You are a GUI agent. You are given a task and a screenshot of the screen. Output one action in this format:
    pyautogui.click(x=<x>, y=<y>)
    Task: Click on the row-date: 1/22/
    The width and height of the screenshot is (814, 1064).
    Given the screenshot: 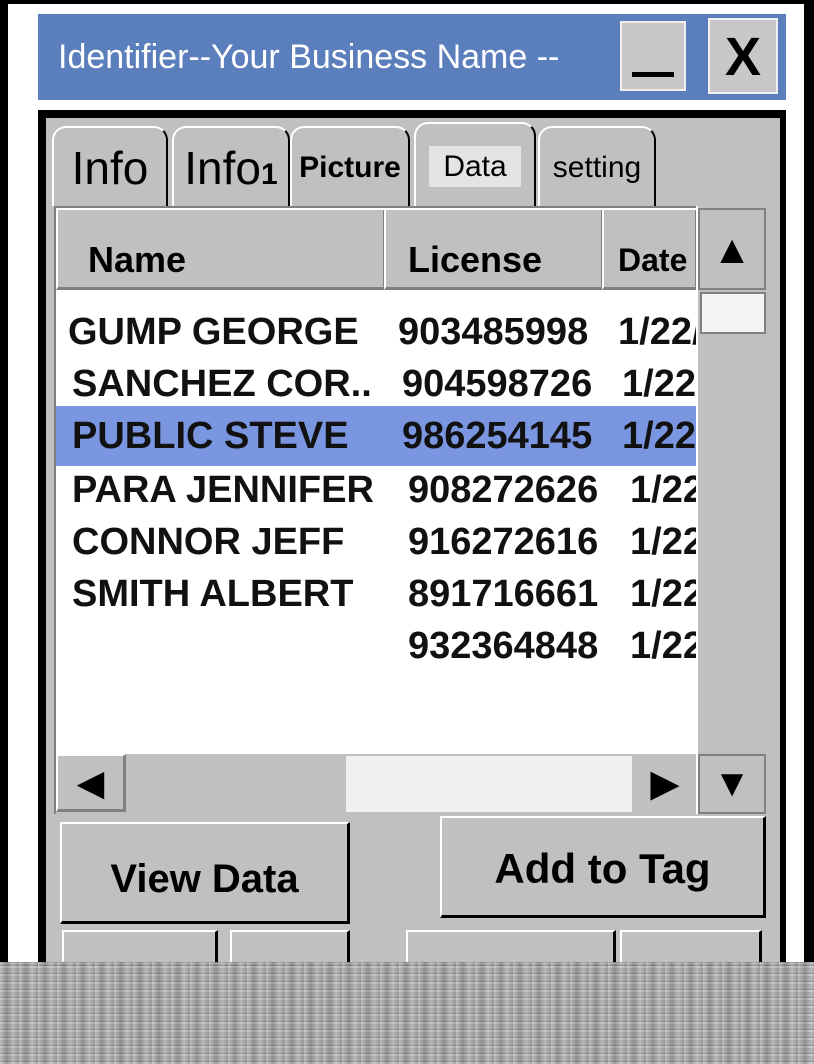 What is the action you would take?
    pyautogui.click(x=657, y=332)
    